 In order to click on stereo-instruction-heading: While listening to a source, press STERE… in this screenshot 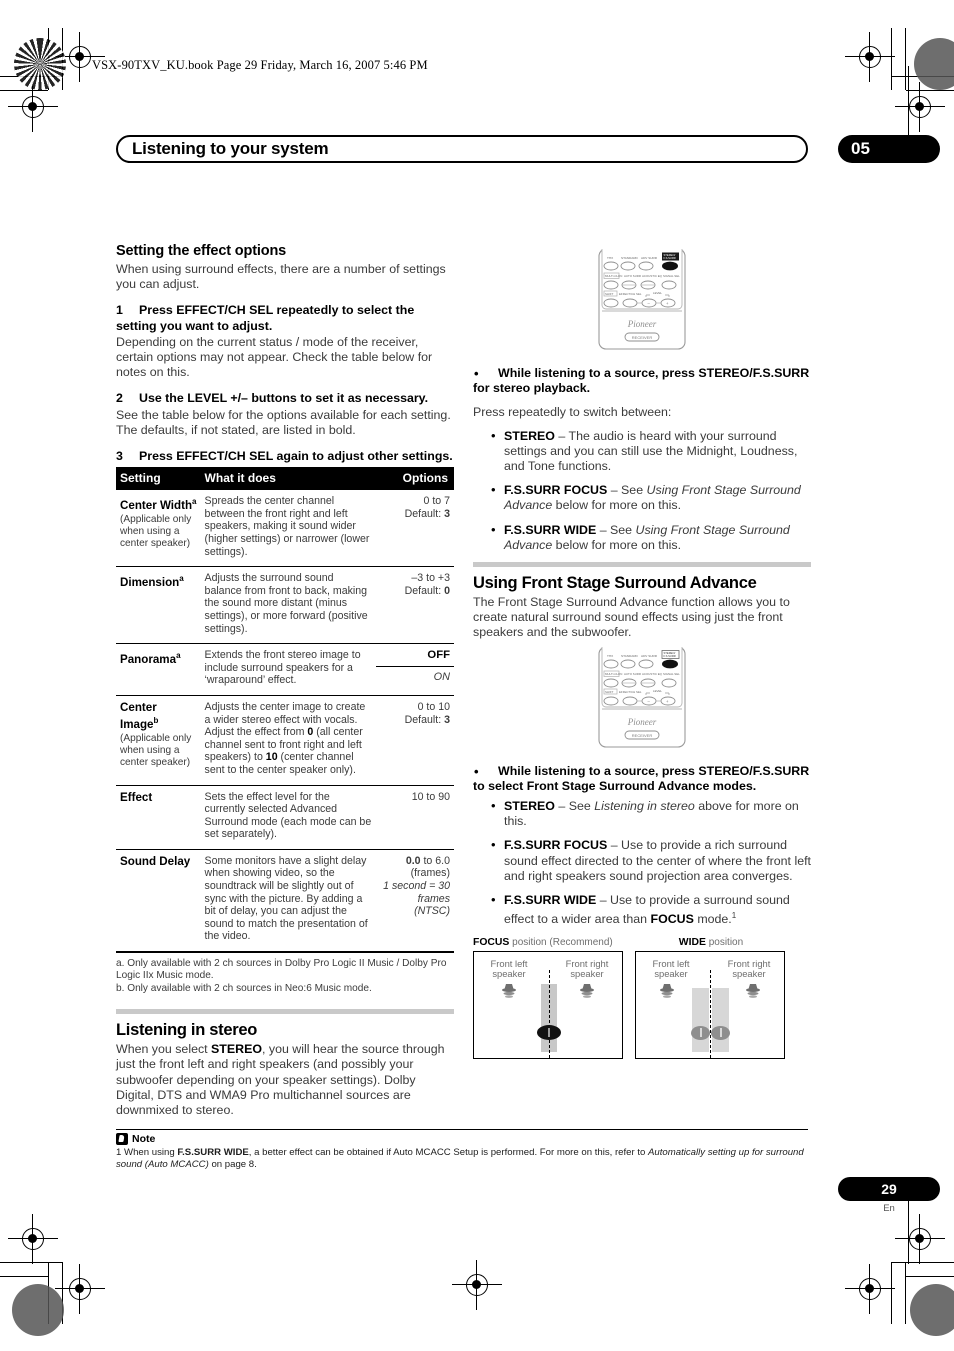, I will do `click(642, 381)`.